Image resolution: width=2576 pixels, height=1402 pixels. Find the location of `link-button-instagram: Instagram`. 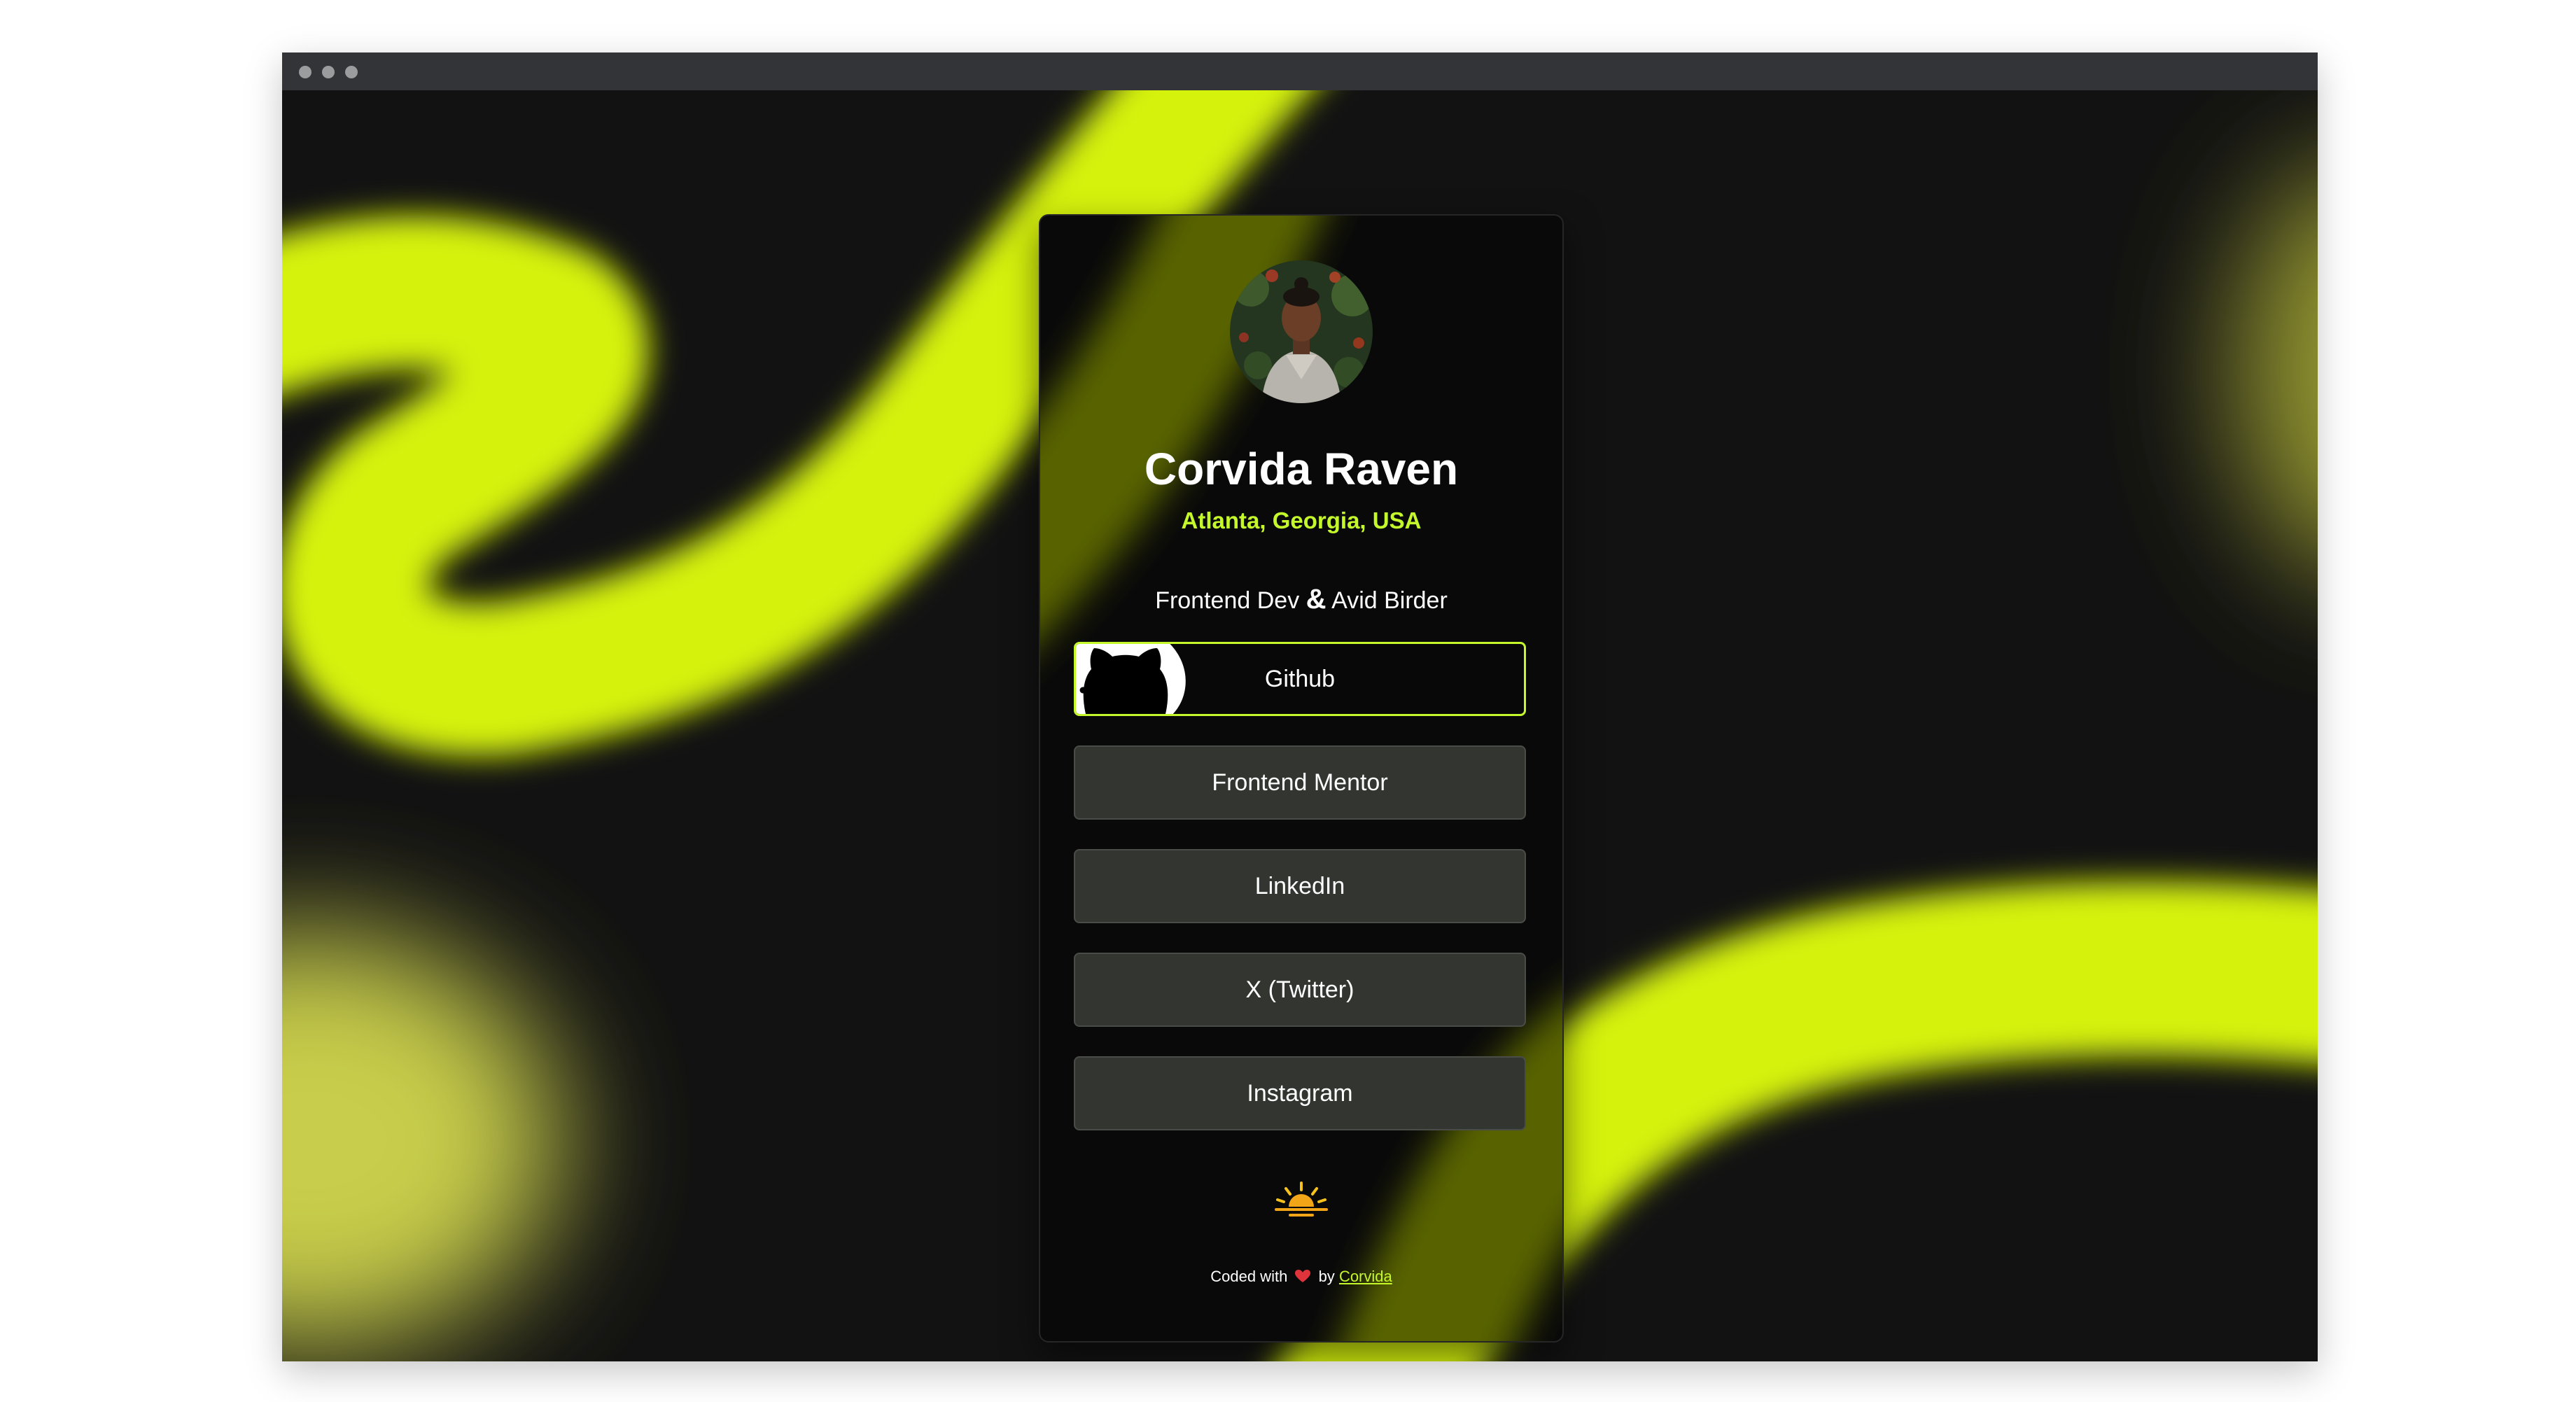

link-button-instagram: Instagram is located at coordinates (1300, 1093).